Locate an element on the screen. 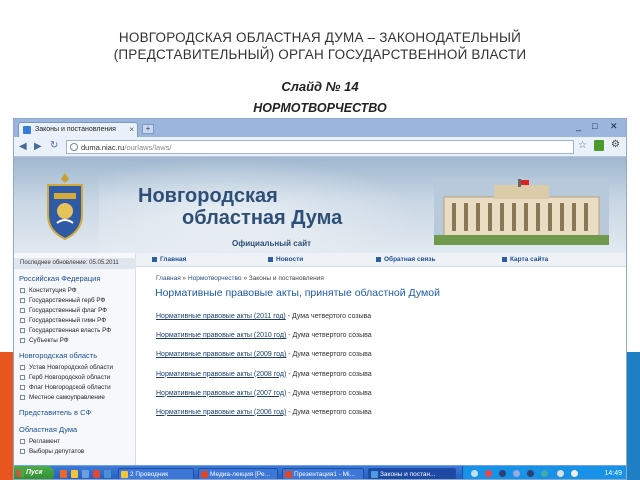 The height and width of the screenshot is (480, 640). quick-launch-opera-icon is located at coordinates (96, 474).